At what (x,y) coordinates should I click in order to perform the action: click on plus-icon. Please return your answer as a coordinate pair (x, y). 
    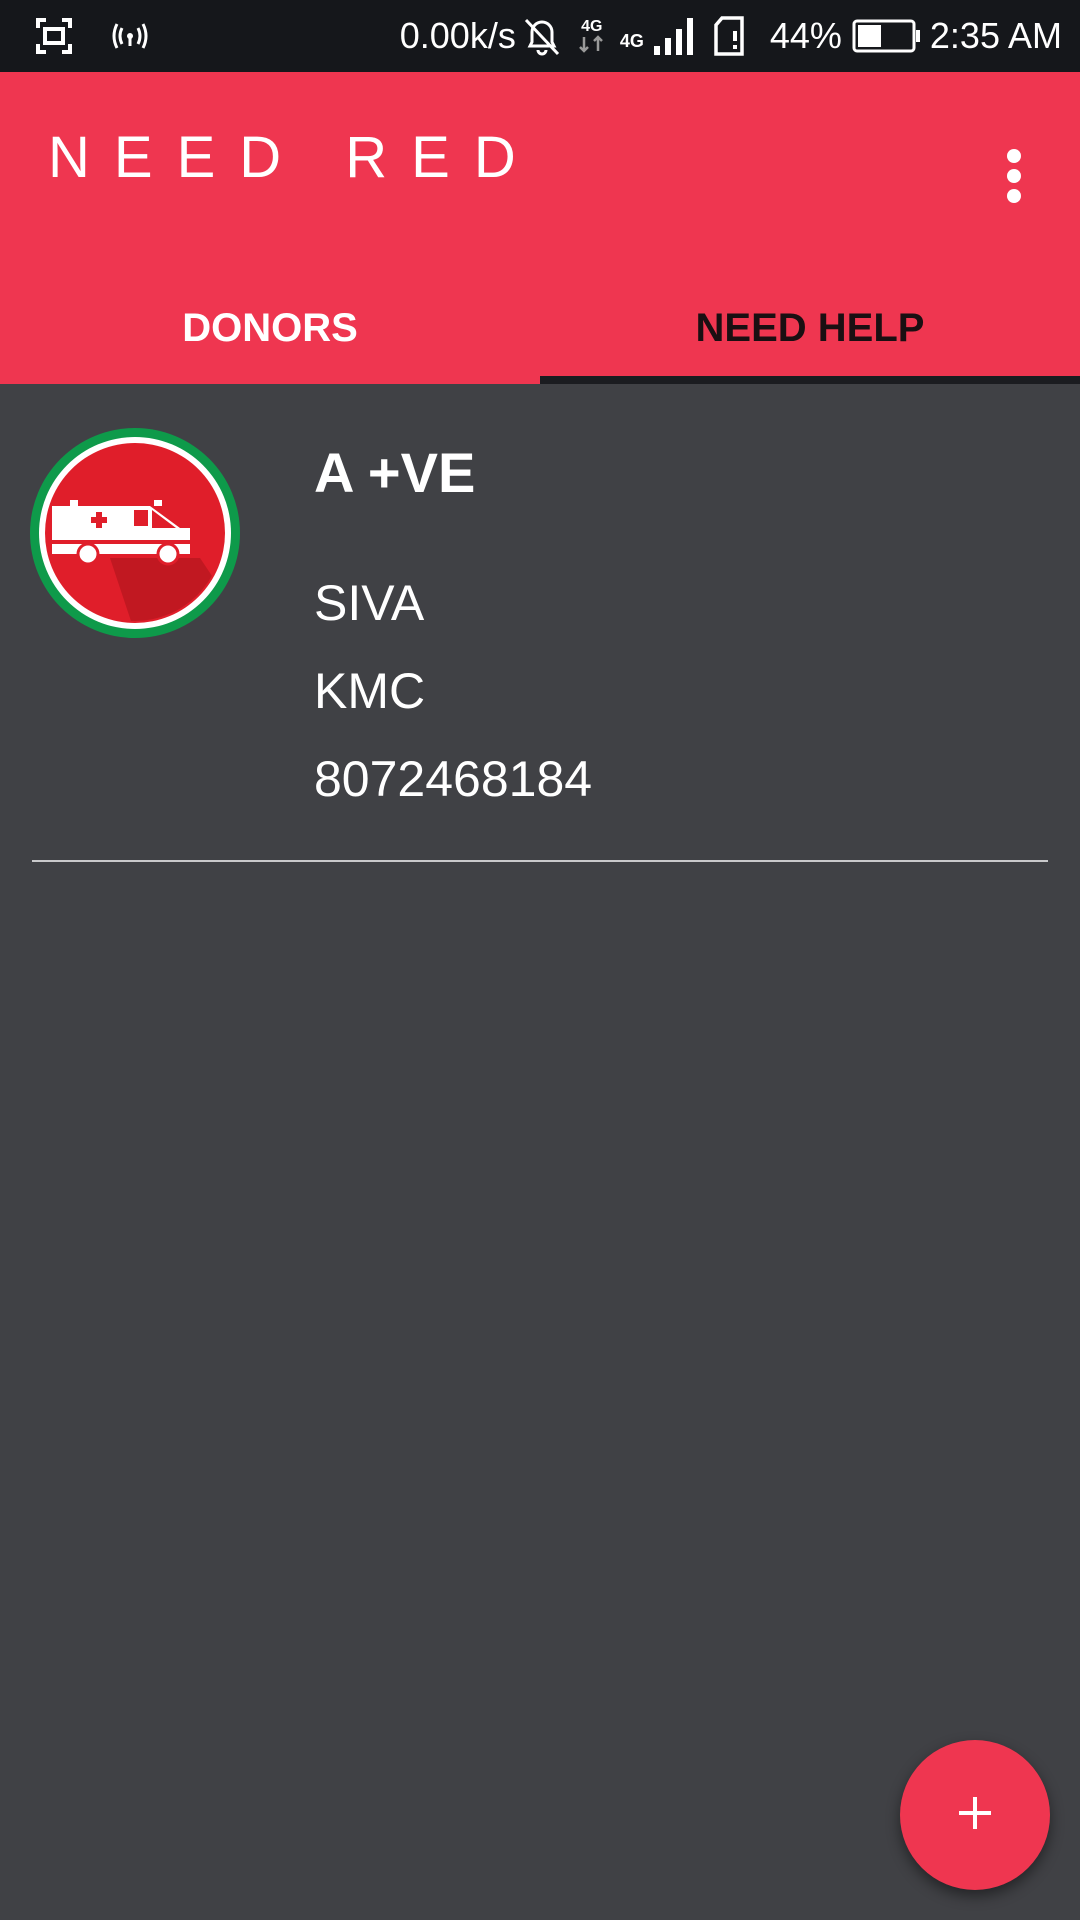
    Looking at the image, I should click on (975, 1815).